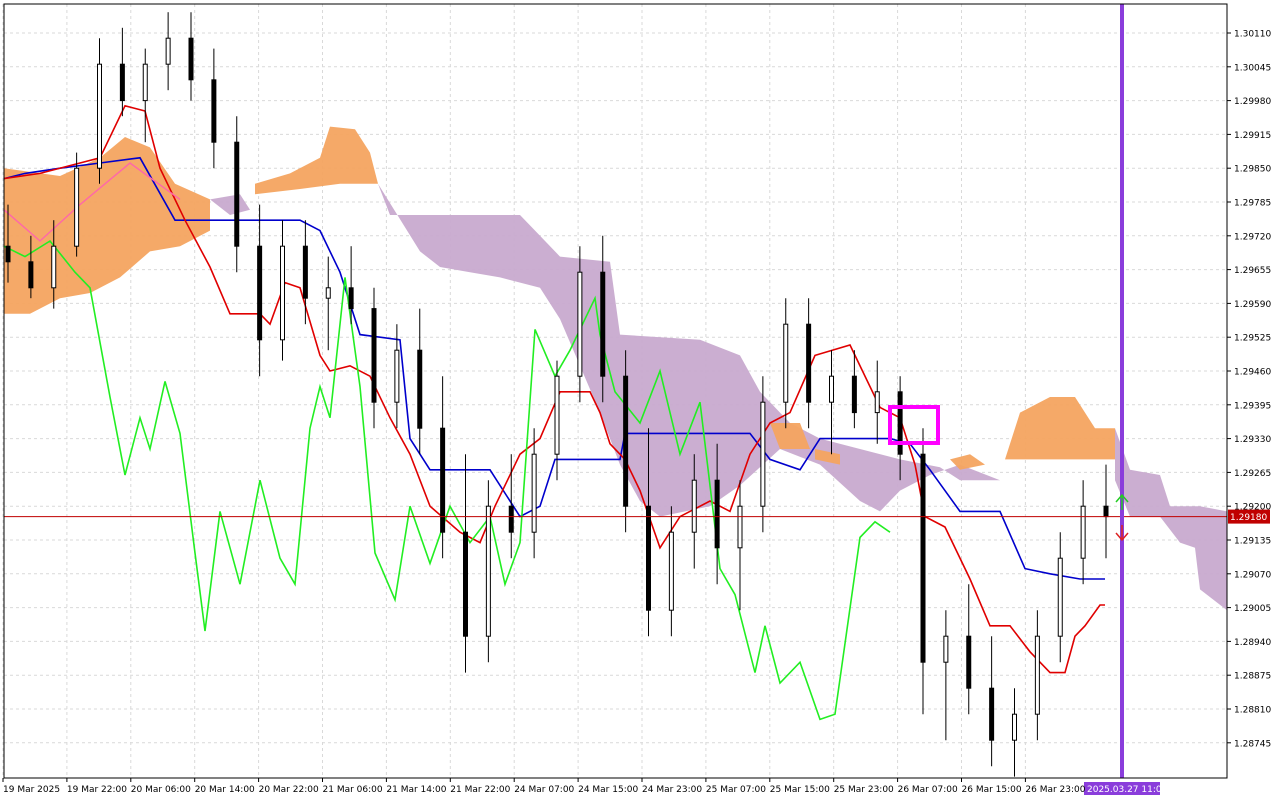 The height and width of the screenshot is (804, 1280). I want to click on y-tick-label: 1.28810, so click(1252, 711).